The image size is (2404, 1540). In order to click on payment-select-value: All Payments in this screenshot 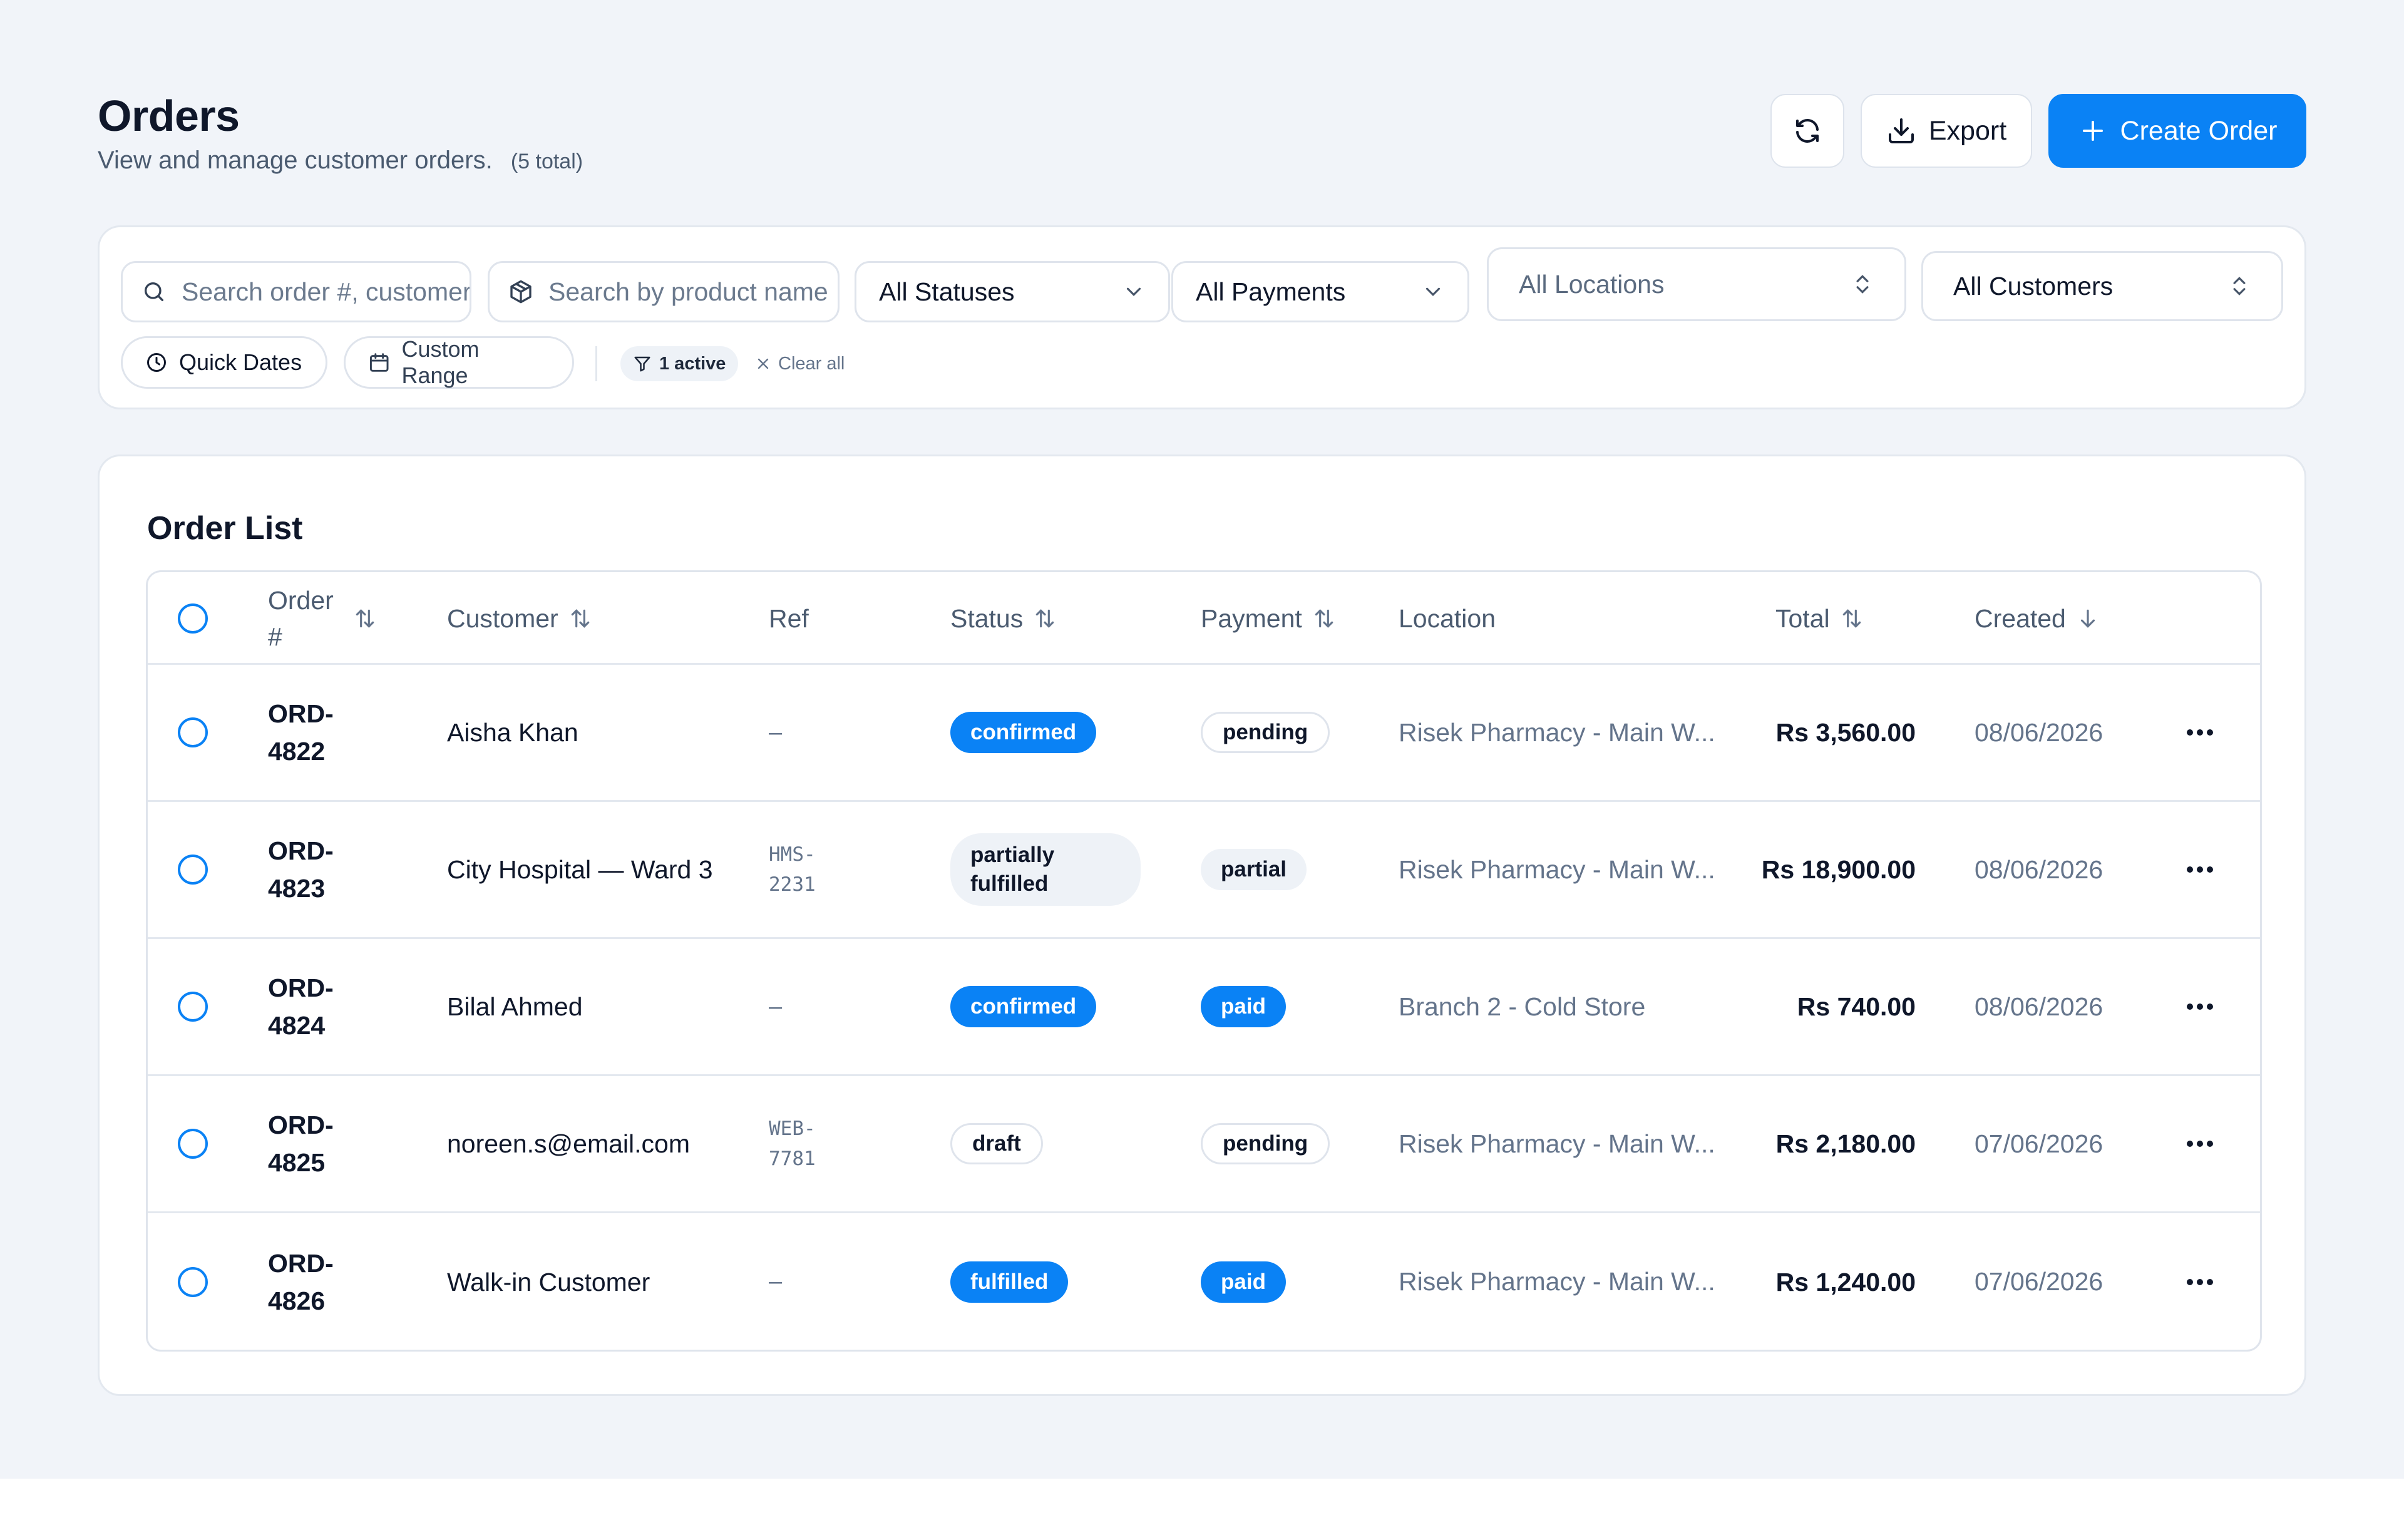, I will do `click(1271, 291)`.